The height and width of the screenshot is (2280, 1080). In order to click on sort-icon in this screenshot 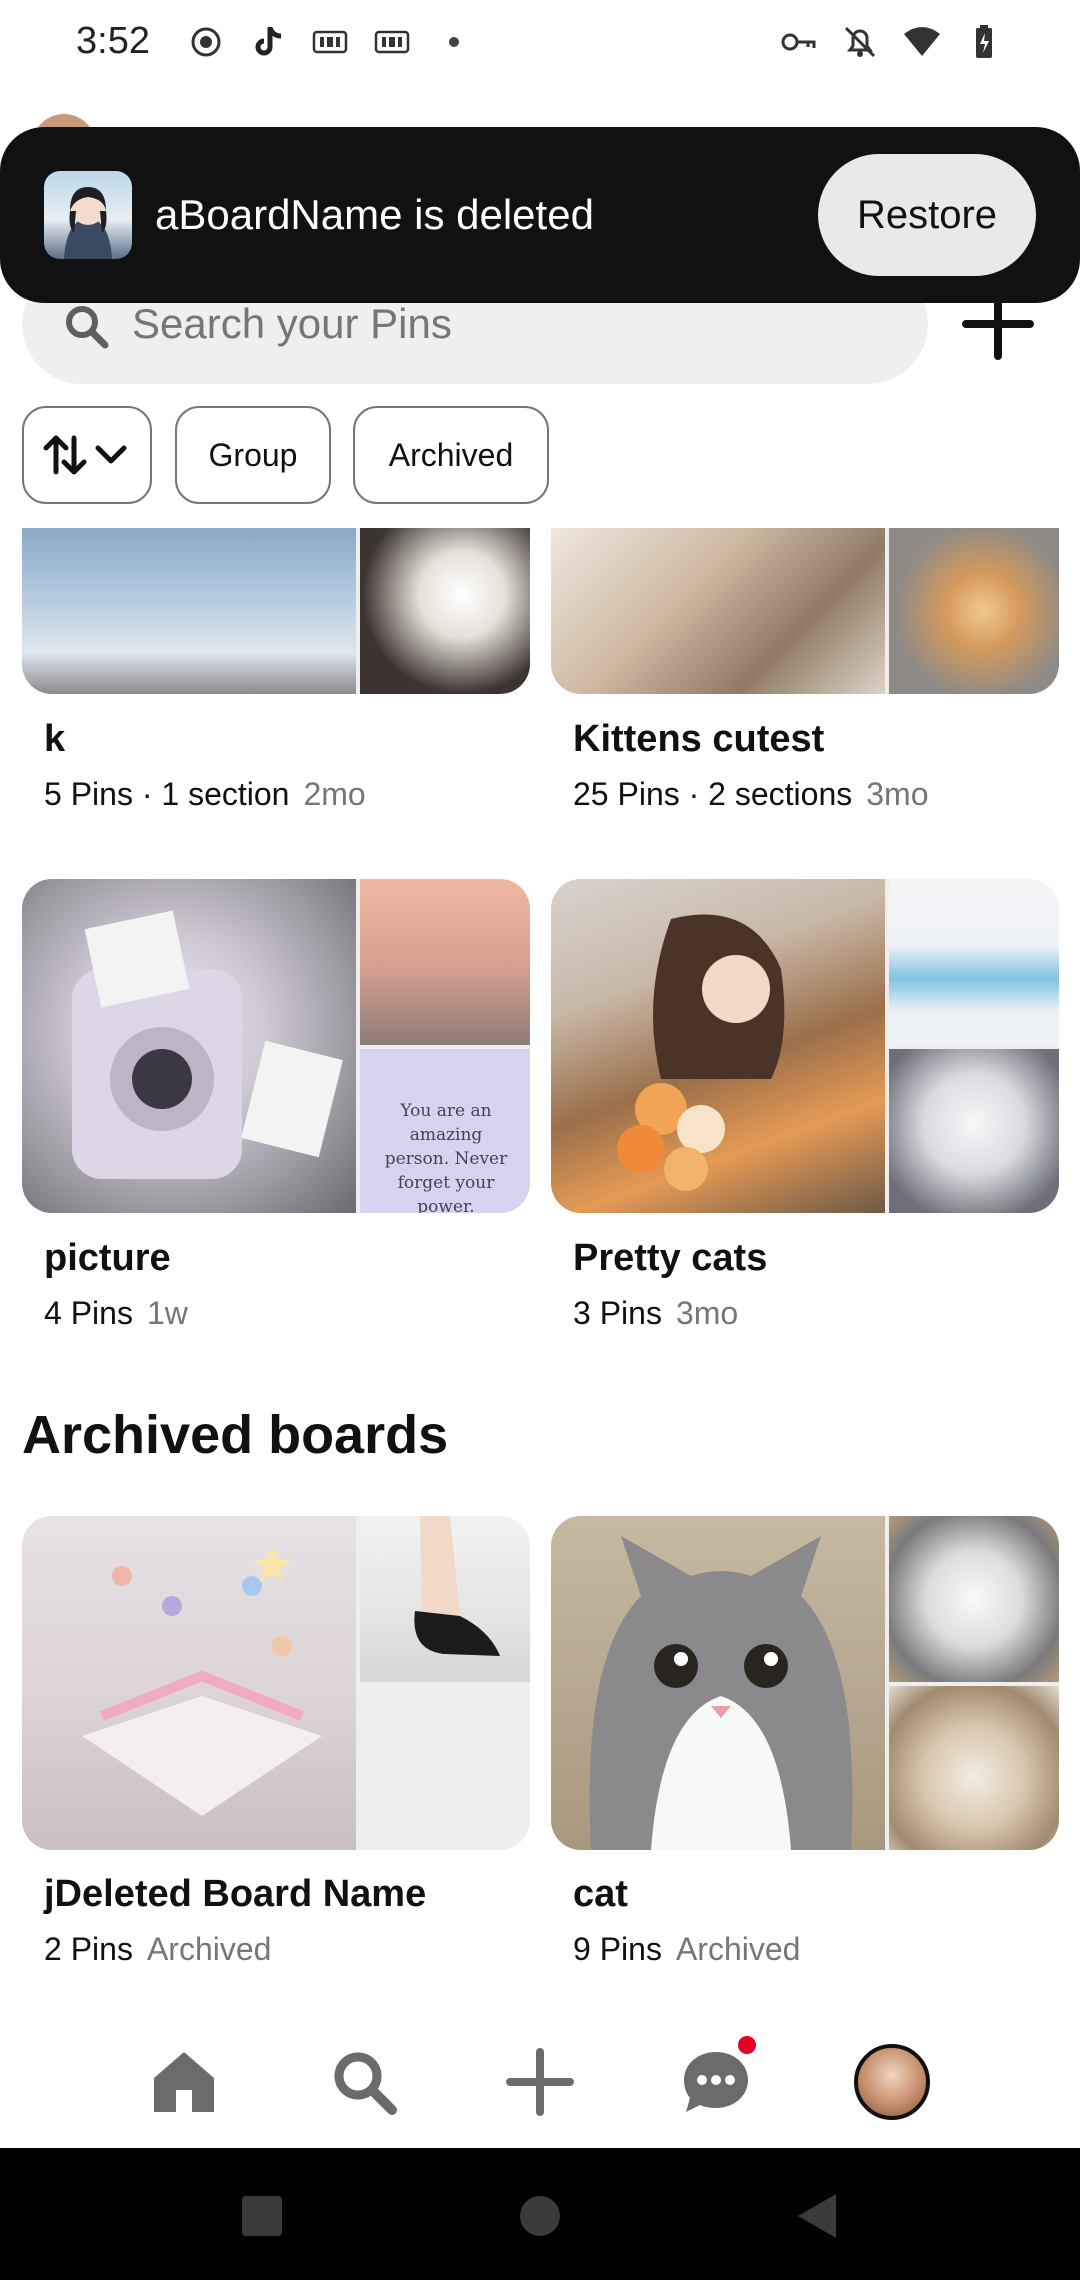, I will do `click(85, 455)`.